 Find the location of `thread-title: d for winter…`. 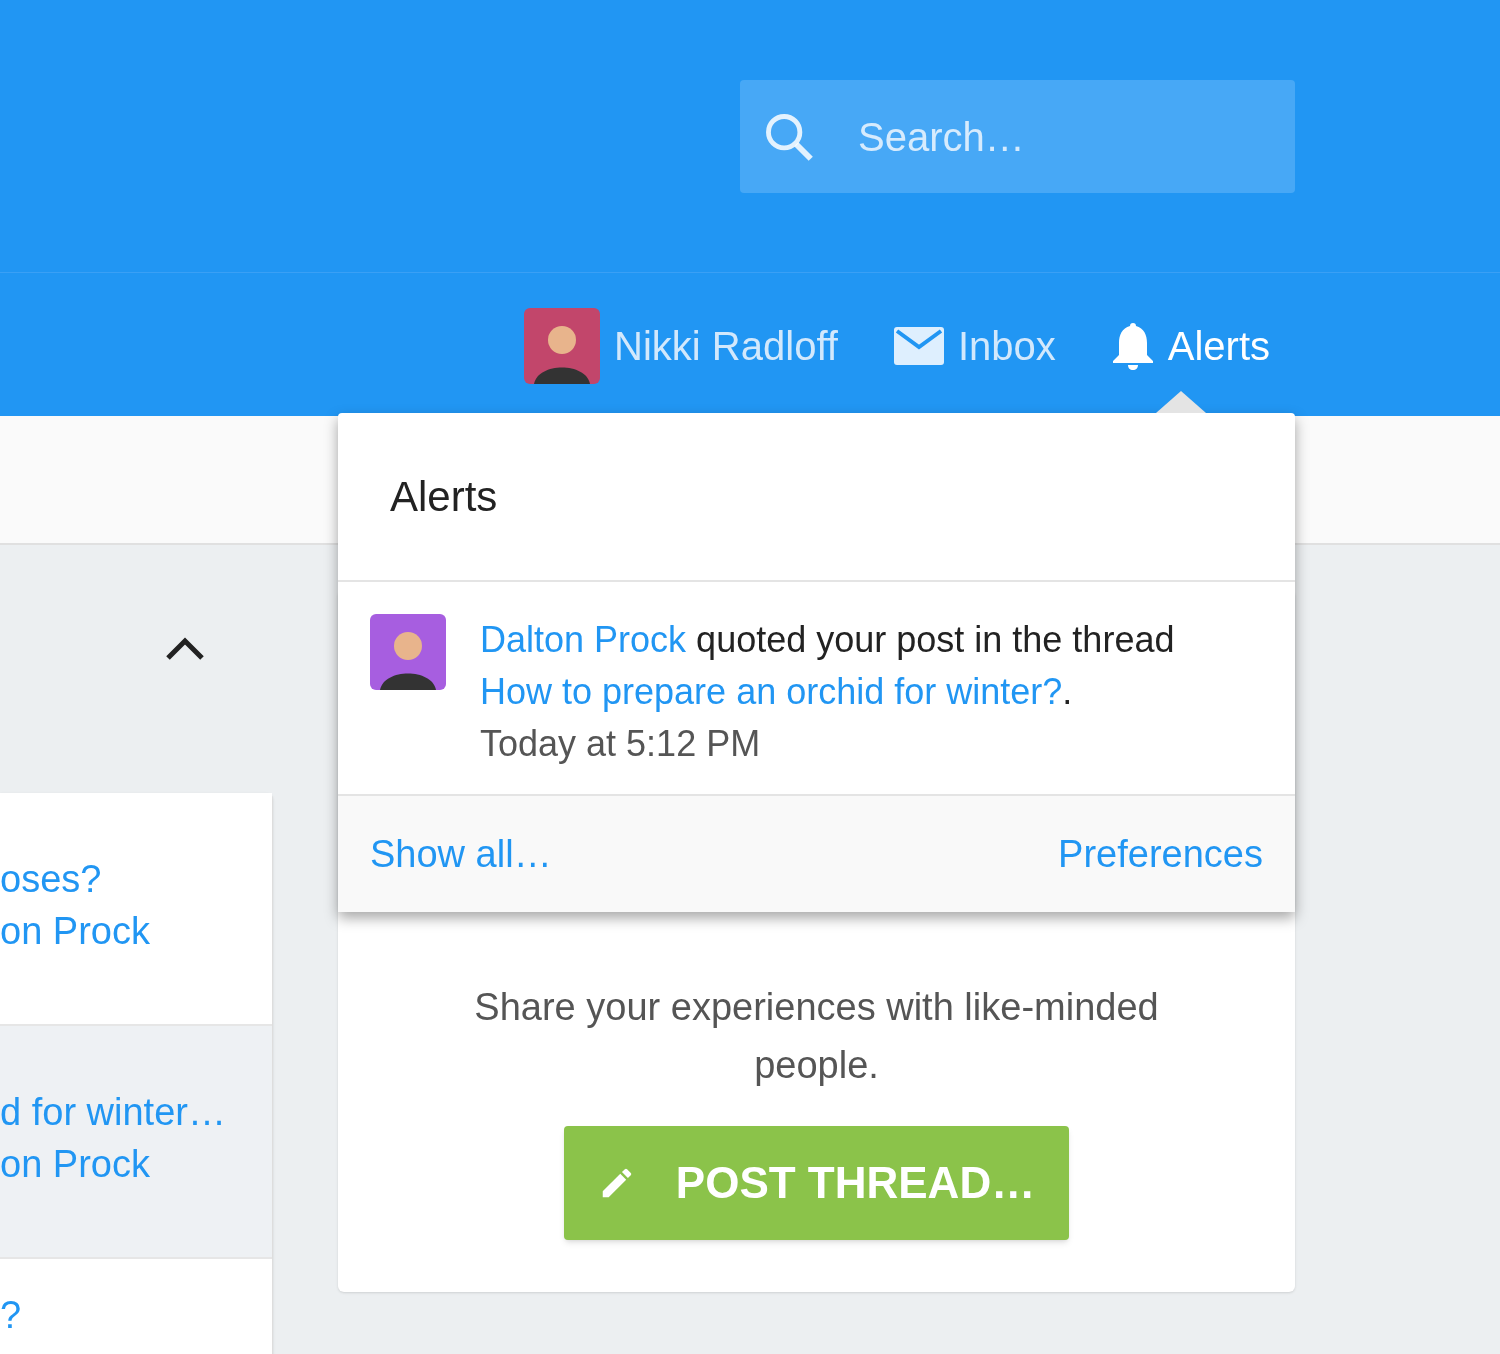

thread-title: d for winter… is located at coordinates (136, 1112).